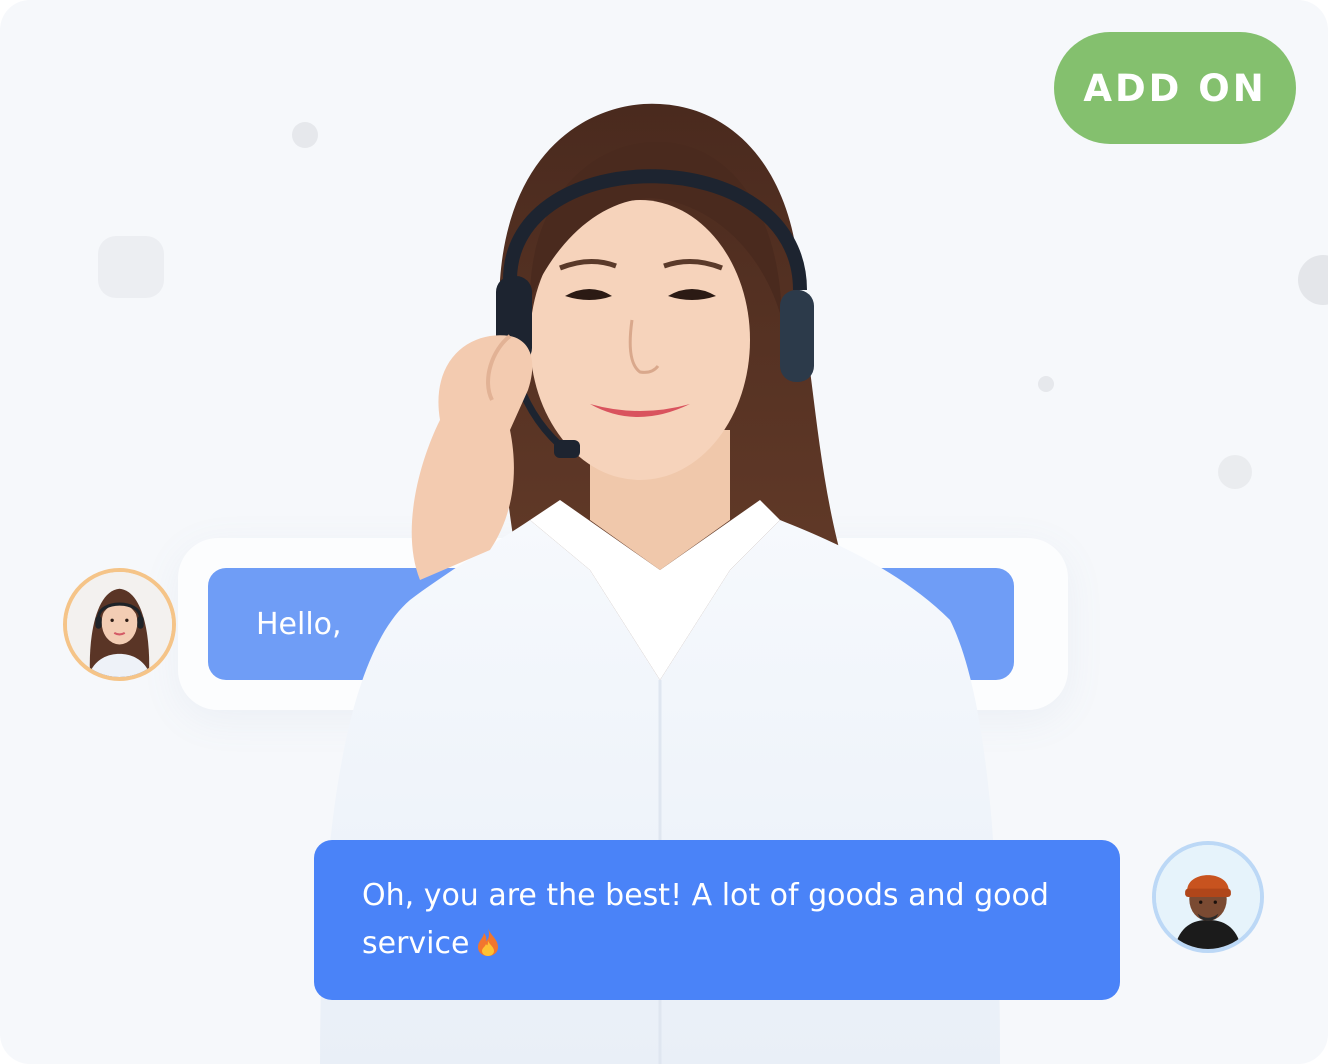 This screenshot has width=1328, height=1064. I want to click on add-on-badge: ADD ON, so click(1175, 88).